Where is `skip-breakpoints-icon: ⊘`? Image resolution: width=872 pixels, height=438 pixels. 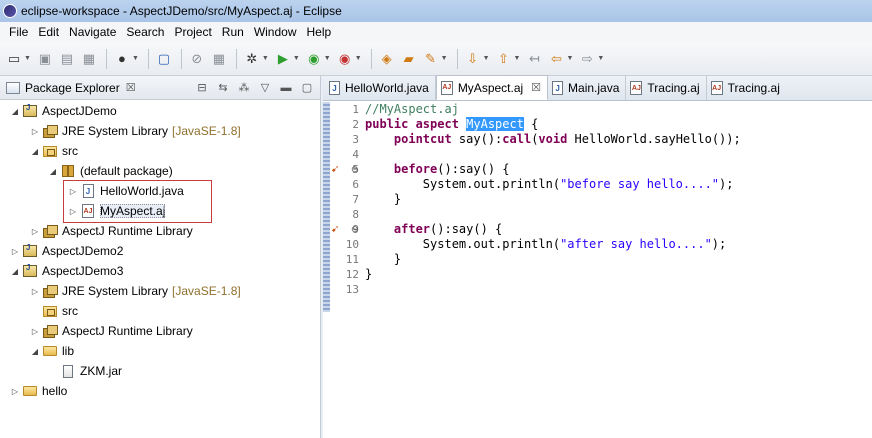 skip-breakpoints-icon: ⊘ is located at coordinates (197, 59).